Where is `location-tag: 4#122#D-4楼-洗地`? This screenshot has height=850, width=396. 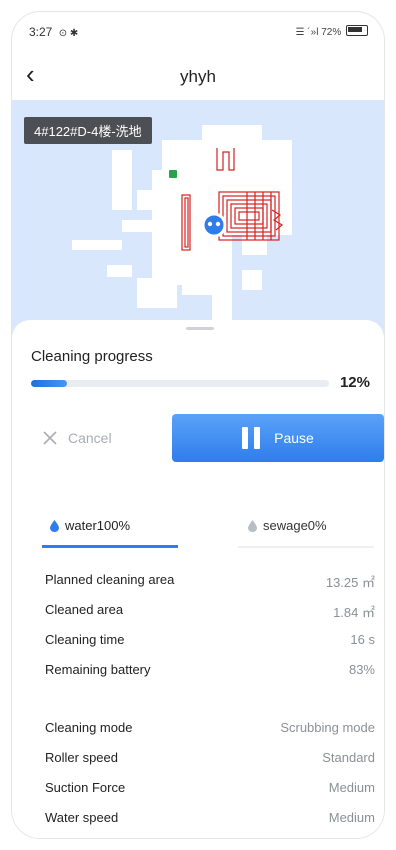
location-tag: 4#122#D-4楼-洗地 is located at coordinates (88, 130).